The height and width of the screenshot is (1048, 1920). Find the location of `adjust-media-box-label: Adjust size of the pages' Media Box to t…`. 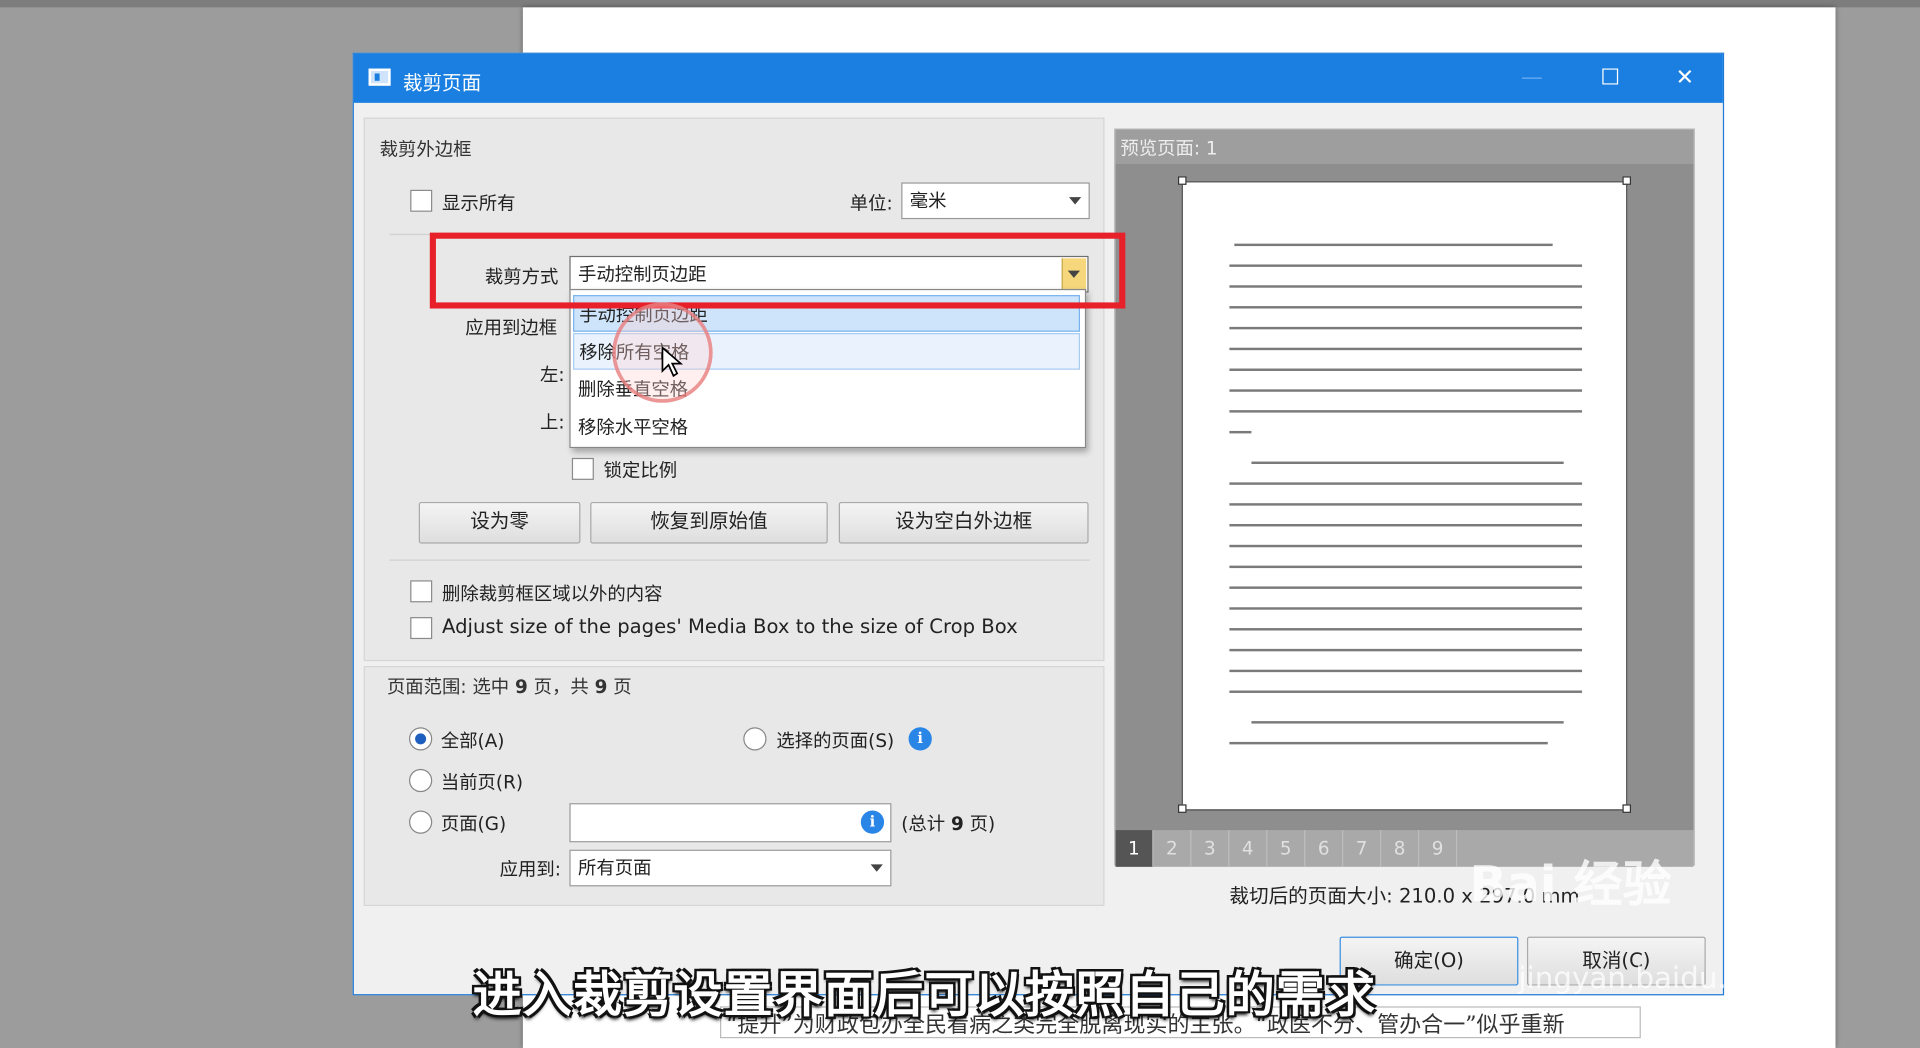

adjust-media-box-label: Adjust size of the pages' Media Box to t… is located at coordinates (730, 626).